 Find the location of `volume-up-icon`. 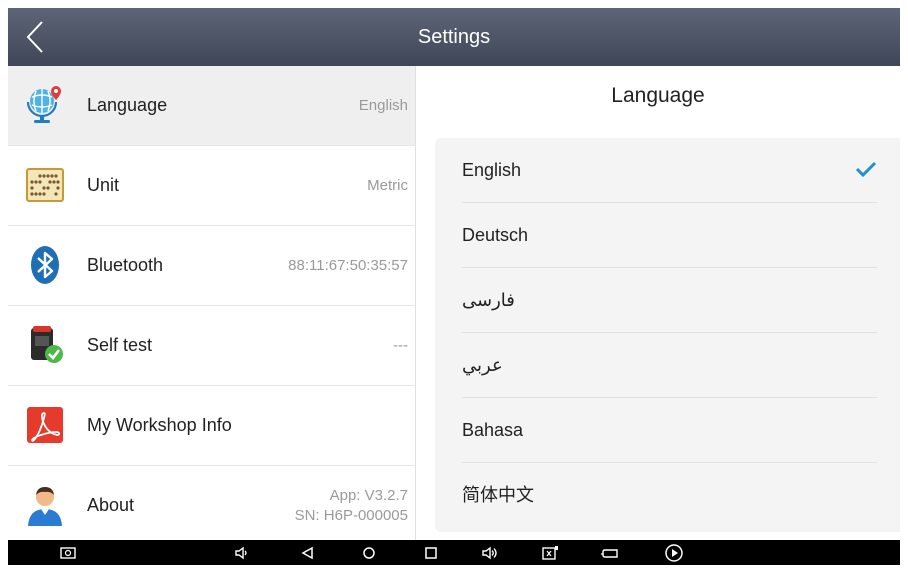

volume-up-icon is located at coordinates (490, 553).